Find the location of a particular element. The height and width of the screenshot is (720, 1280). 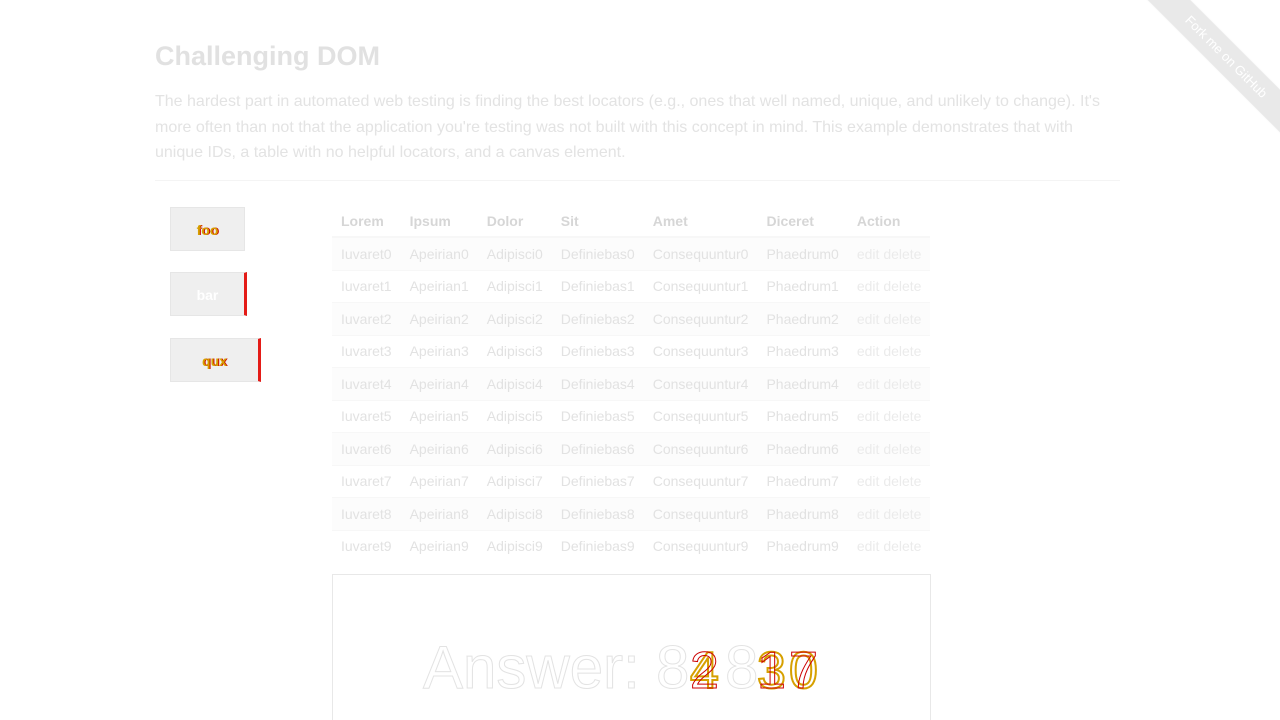

table-cell: Iuvaret4 is located at coordinates (366, 383).